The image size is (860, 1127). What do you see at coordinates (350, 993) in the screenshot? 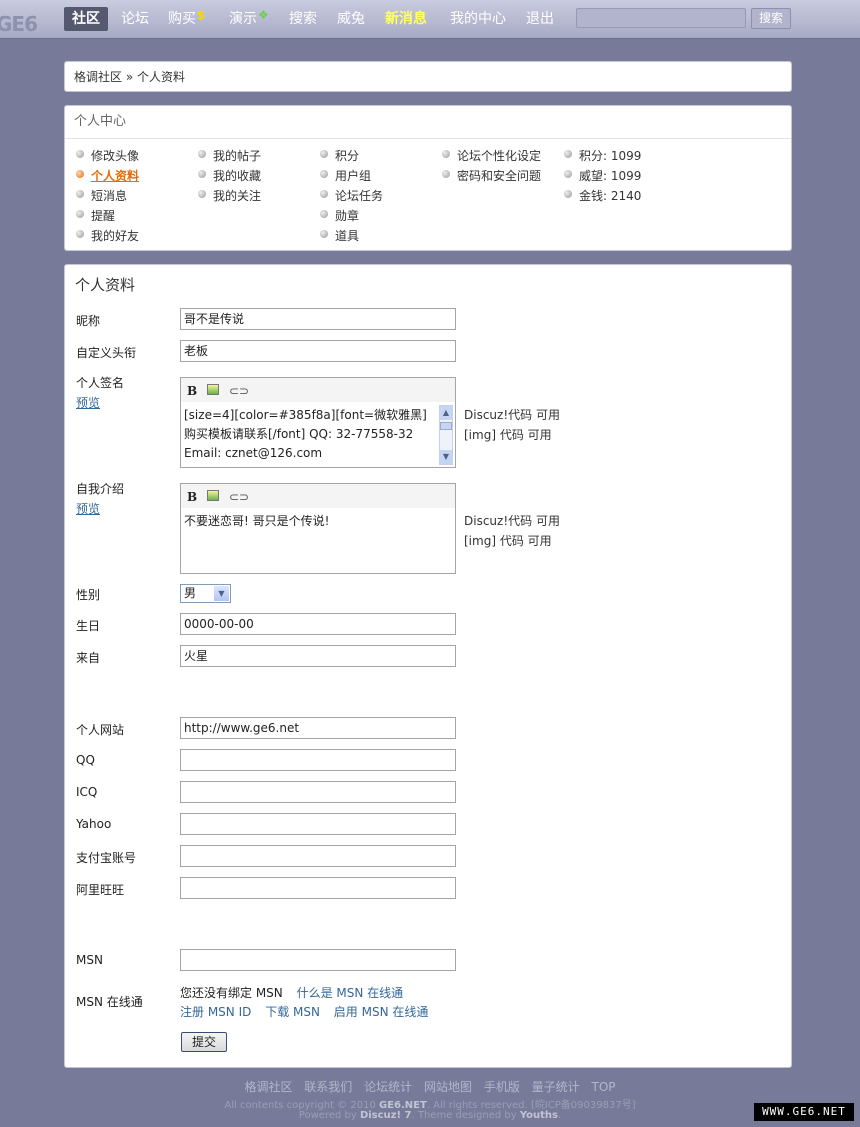
I see `what-is-msn-online-link: 什么是 MSN 在线通` at bounding box center [350, 993].